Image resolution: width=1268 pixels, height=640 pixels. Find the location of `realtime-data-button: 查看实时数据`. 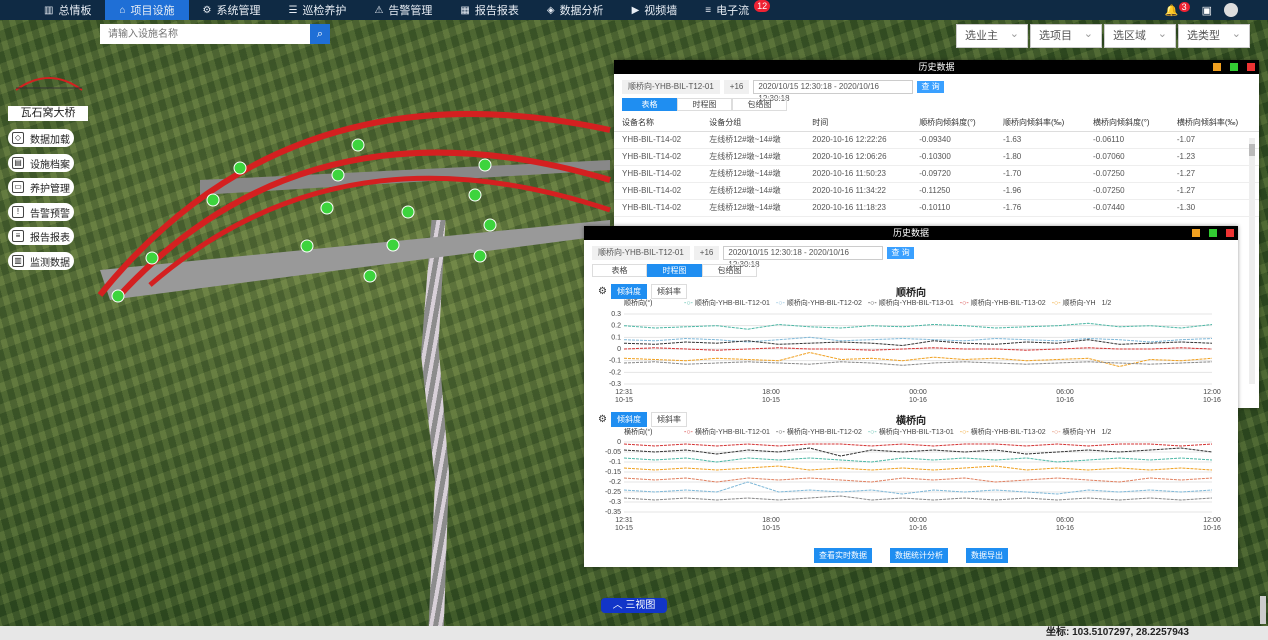

realtime-data-button: 查看实时数据 is located at coordinates (843, 555).